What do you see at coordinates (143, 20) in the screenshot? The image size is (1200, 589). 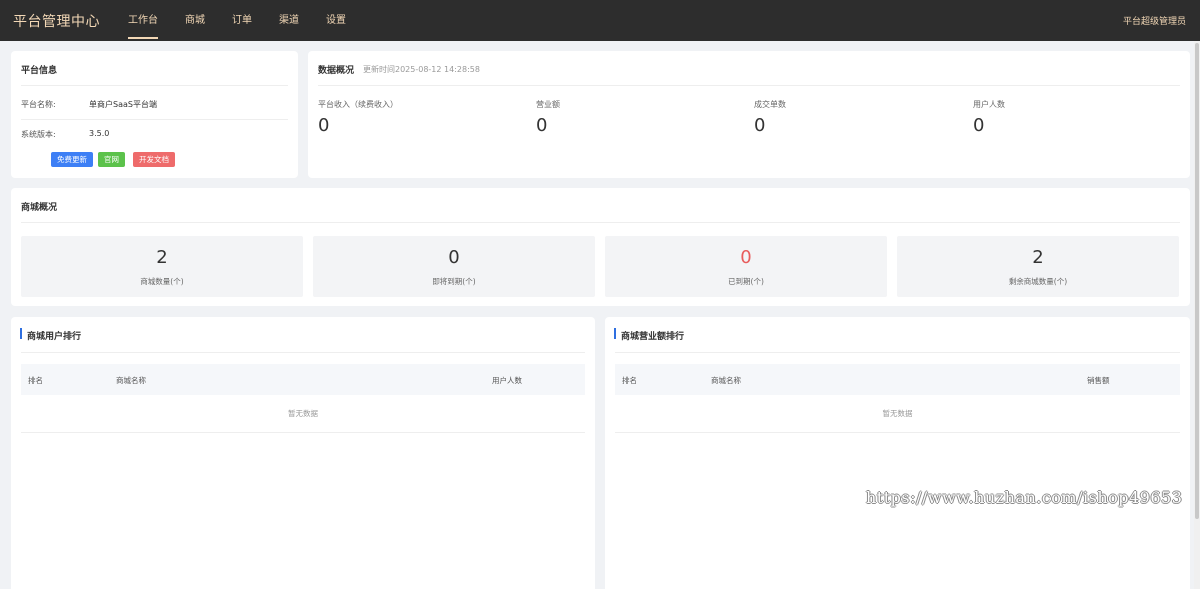 I see `nav-tab-workbench: 工作台` at bounding box center [143, 20].